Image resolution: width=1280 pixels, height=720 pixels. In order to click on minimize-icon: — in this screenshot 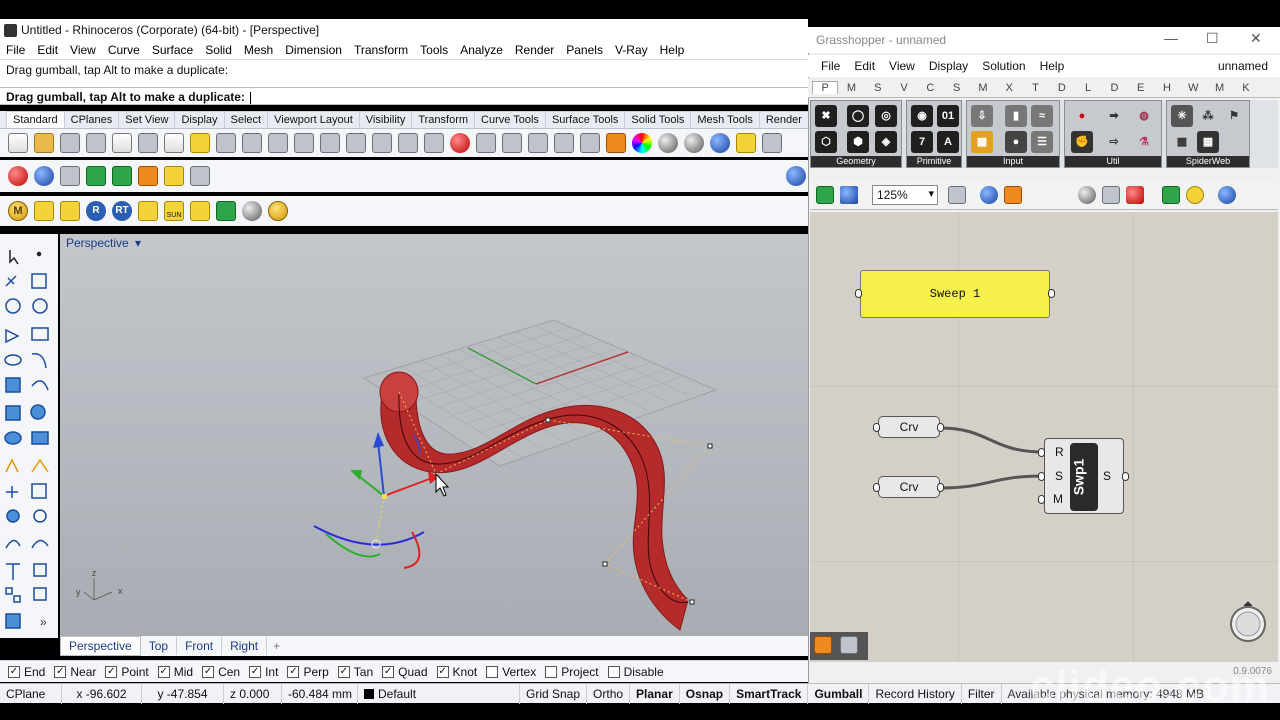, I will do `click(1171, 38)`.